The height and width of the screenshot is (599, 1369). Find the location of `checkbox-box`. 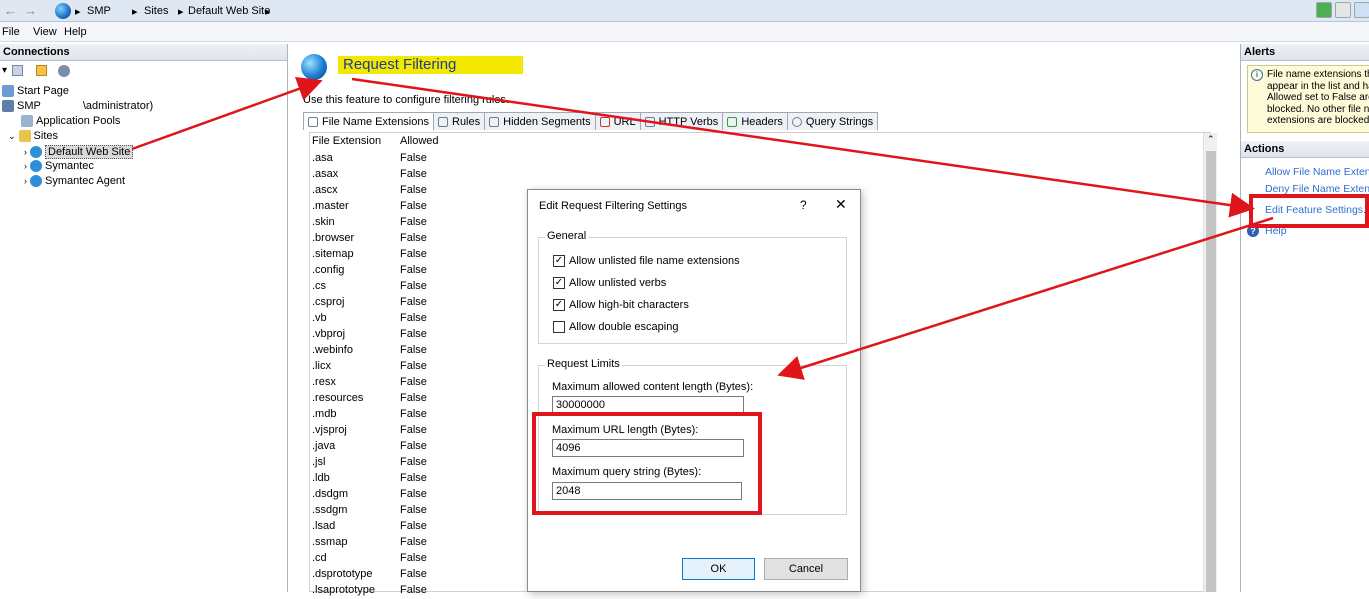

checkbox-box is located at coordinates (559, 327).